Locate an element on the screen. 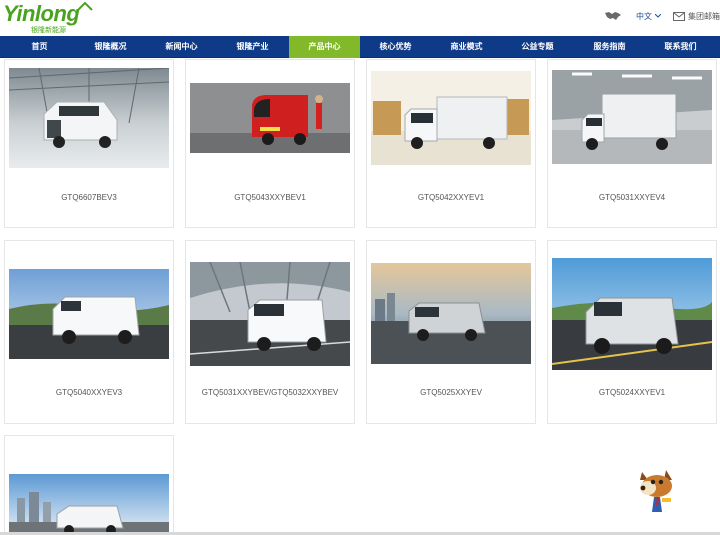 The image size is (720, 535). yinlong-logo: Yinlong 银隆新能源 is located at coordinates (48, 17).